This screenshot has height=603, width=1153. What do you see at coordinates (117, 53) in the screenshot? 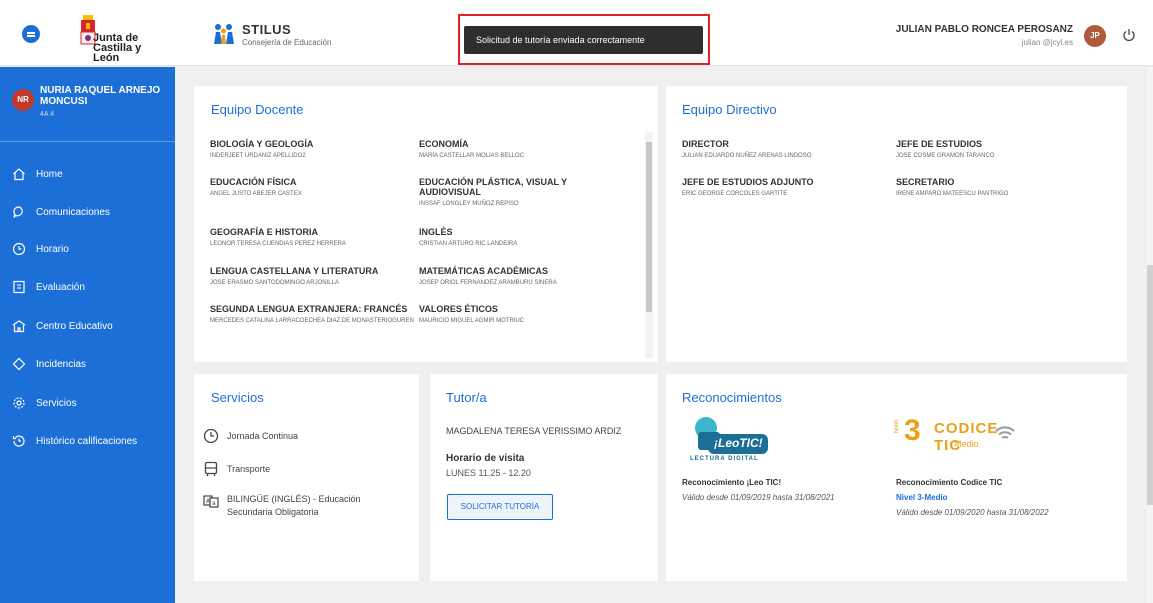
I see `org-line-2: Castilla y León` at bounding box center [117, 53].